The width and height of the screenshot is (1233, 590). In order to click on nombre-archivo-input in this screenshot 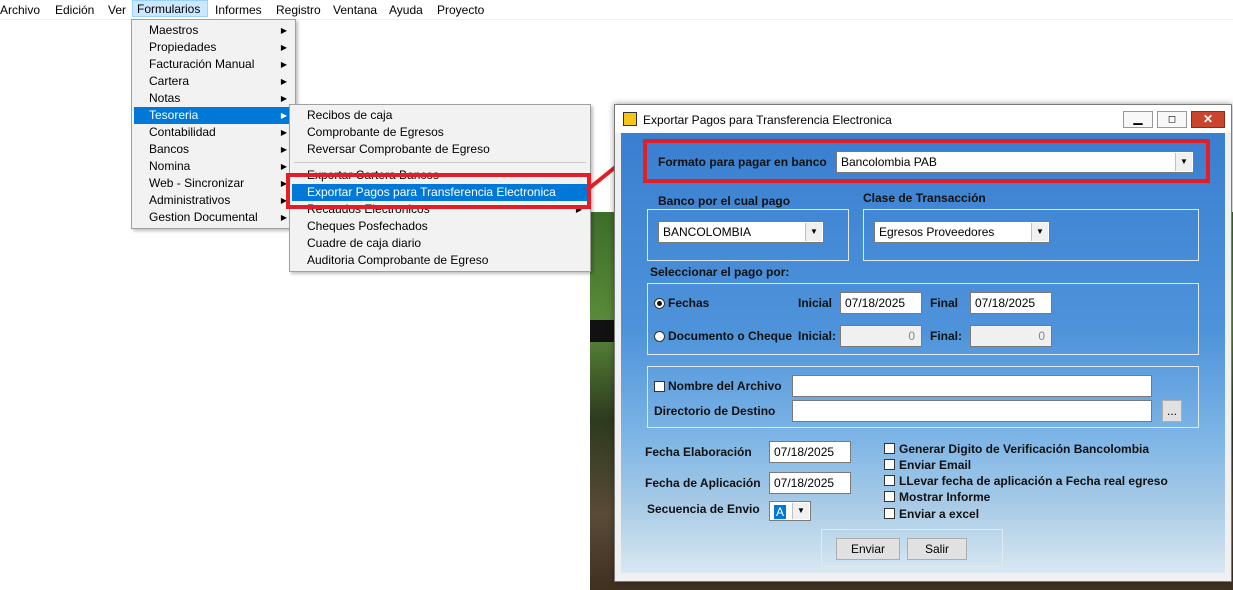, I will do `click(972, 386)`.